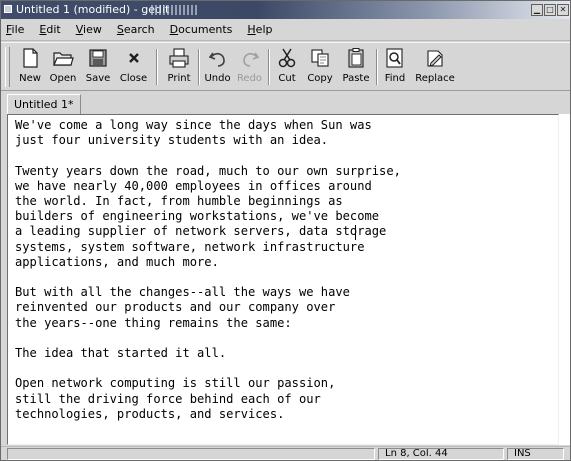 This screenshot has height=461, width=571. What do you see at coordinates (441, 454) in the screenshot?
I see `cursor-position: Ln 8, Col. 44` at bounding box center [441, 454].